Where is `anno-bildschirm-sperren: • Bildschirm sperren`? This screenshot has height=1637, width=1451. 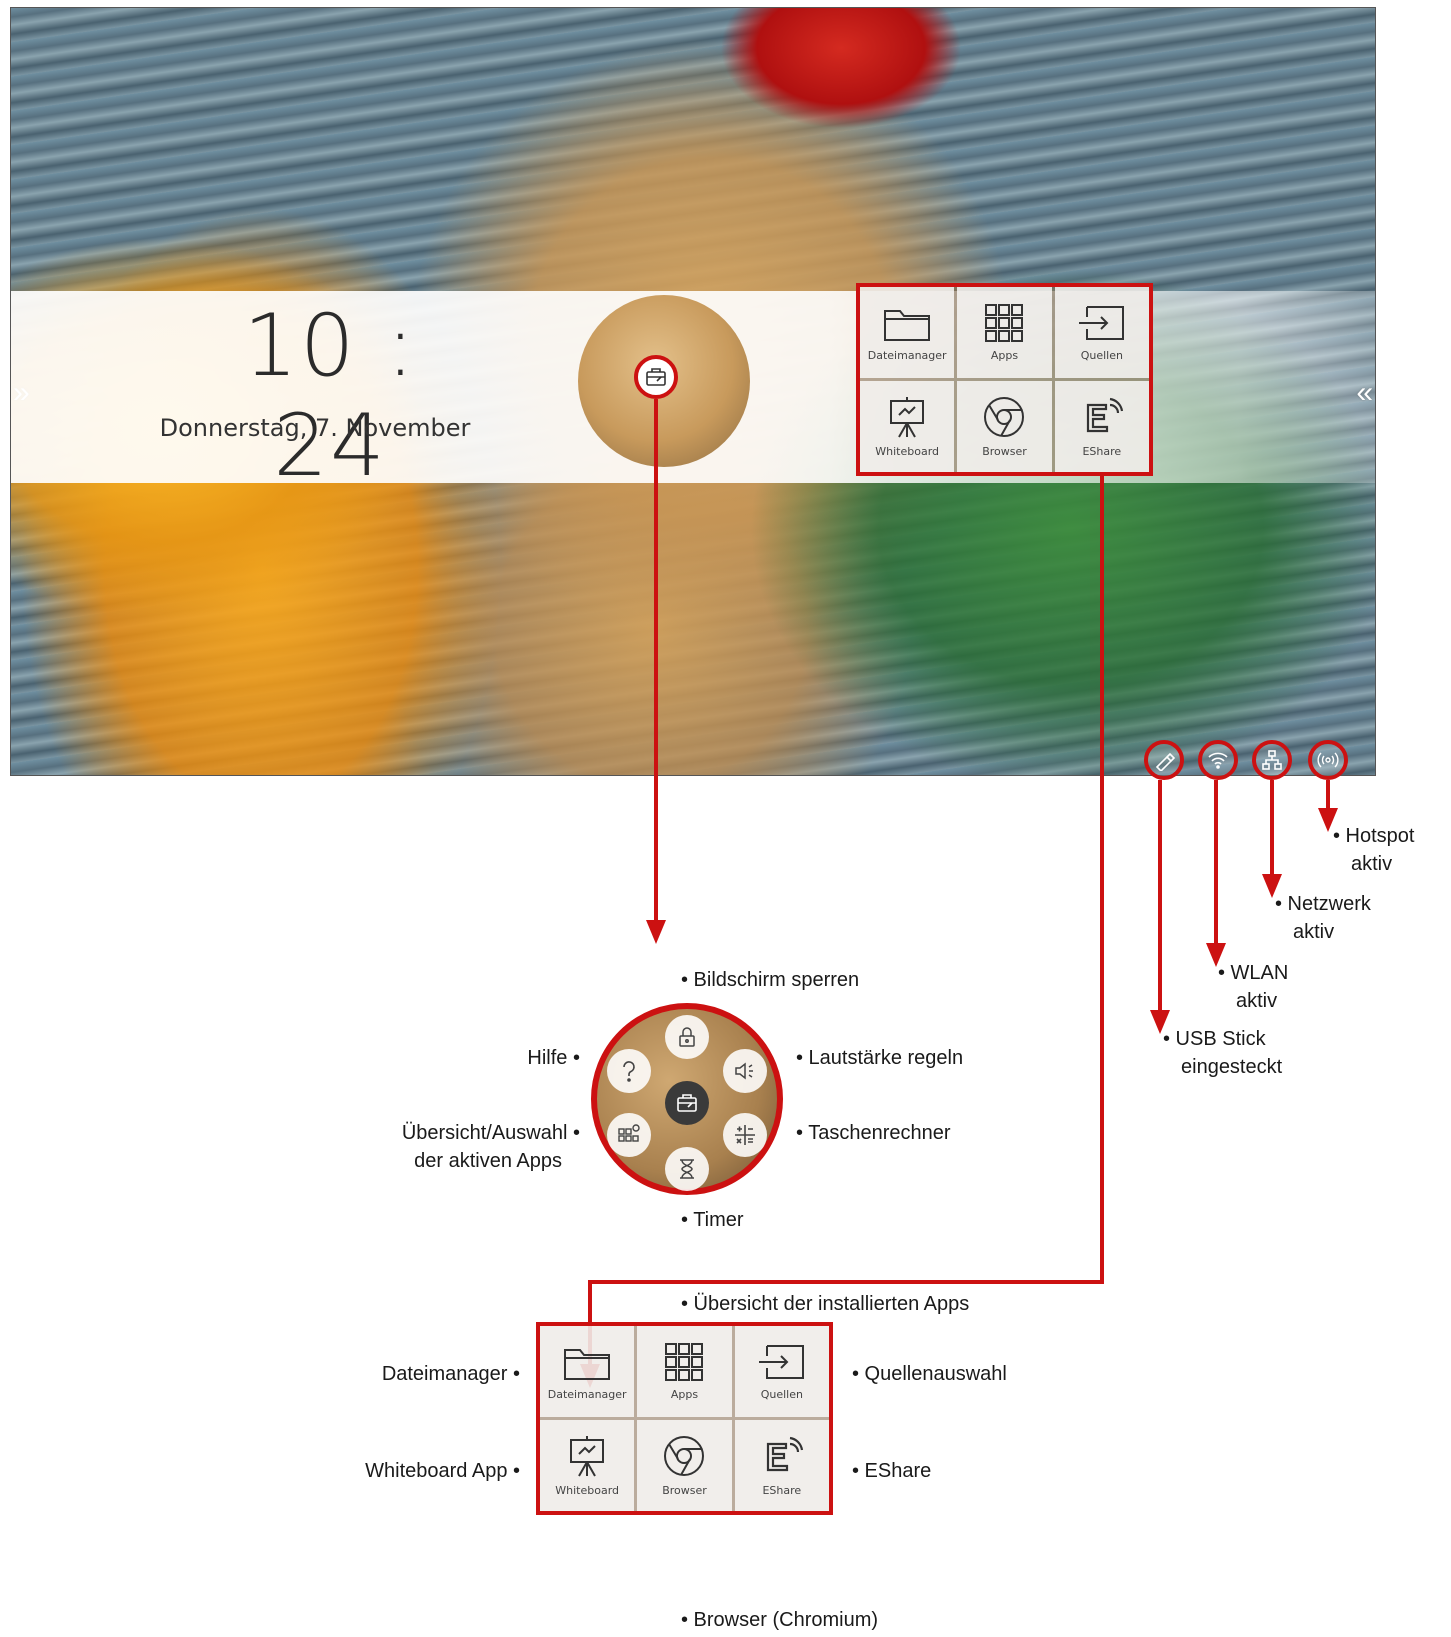 anno-bildschirm-sperren: • Bildschirm sperren is located at coordinates (770, 980).